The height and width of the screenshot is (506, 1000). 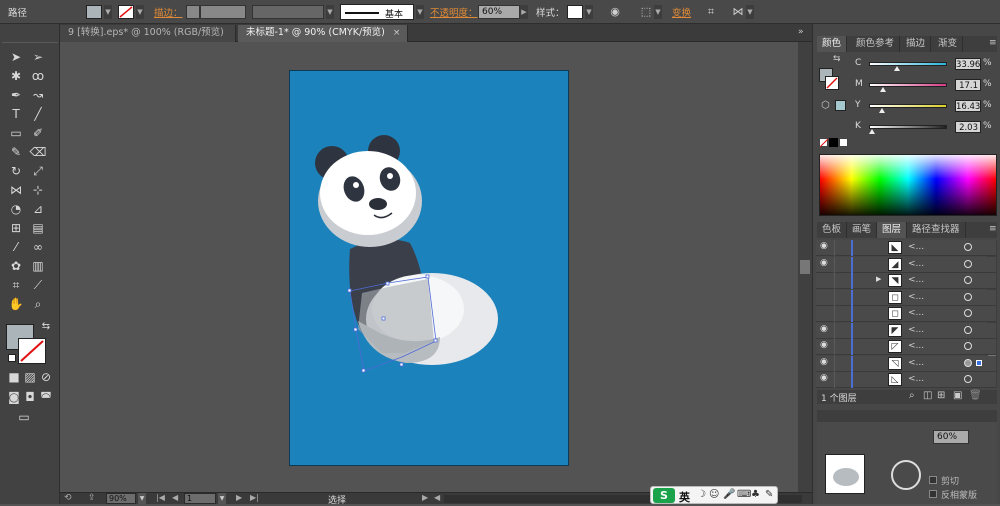 I want to click on variable-width-profile, so click(x=288, y=12).